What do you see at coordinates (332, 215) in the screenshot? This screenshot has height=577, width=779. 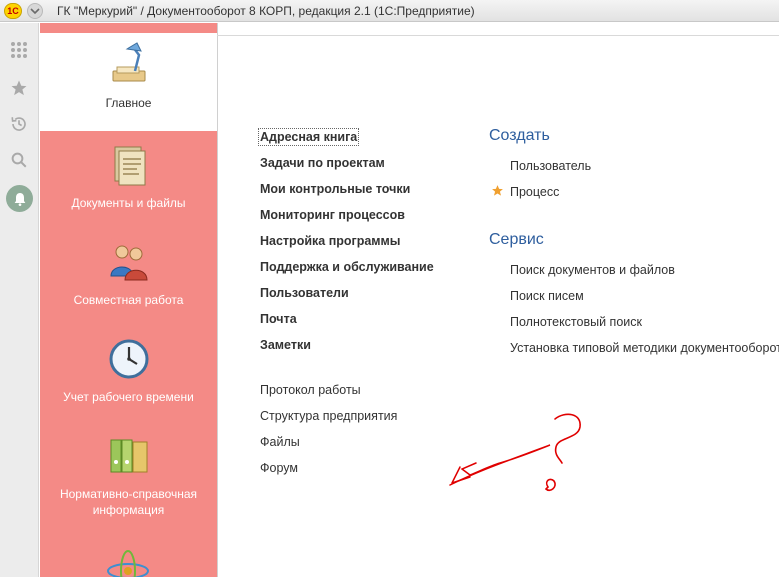 I see `link-process-monitoring: Мониторинг процессов` at bounding box center [332, 215].